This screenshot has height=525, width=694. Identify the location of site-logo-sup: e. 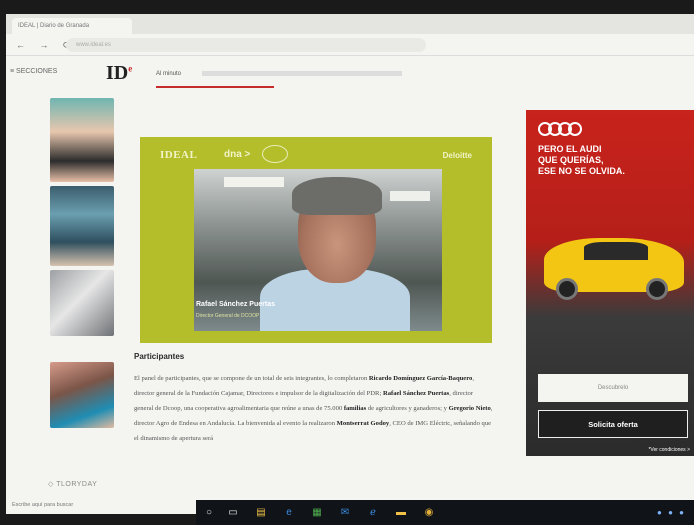
(130, 68).